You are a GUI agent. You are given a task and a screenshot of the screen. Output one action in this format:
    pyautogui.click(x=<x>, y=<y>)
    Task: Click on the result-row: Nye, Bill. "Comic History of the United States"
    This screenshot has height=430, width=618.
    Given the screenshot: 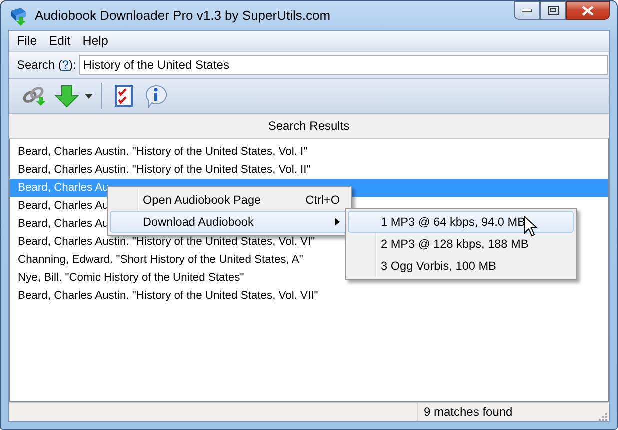 What is the action you would take?
    pyautogui.click(x=131, y=278)
    